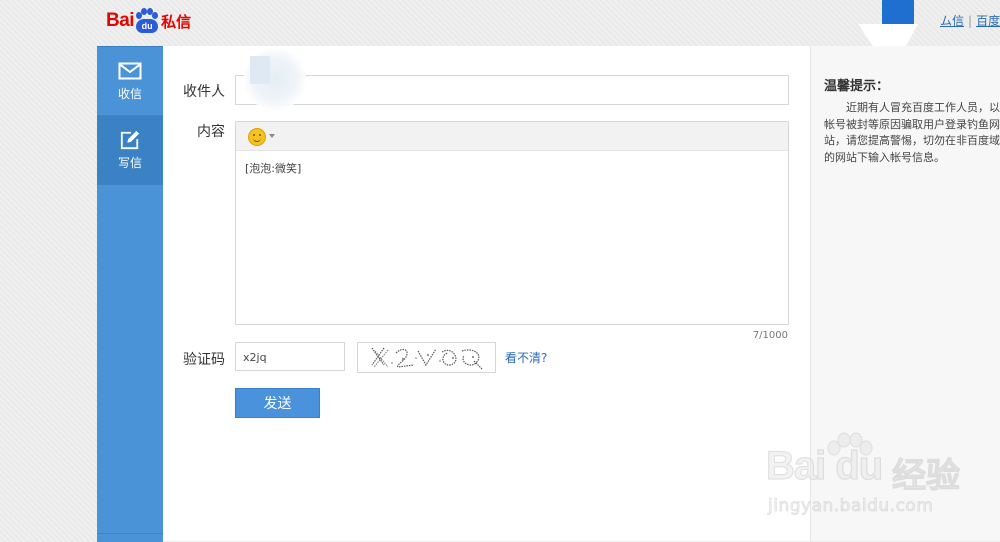 This screenshot has width=1000, height=542. What do you see at coordinates (526, 357) in the screenshot?
I see `captcha-refresh-link: 看不清?` at bounding box center [526, 357].